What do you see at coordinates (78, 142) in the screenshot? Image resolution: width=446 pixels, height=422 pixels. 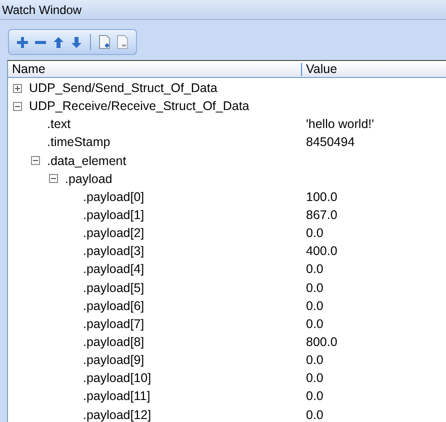 I see `tree-item: .timeStamp` at bounding box center [78, 142].